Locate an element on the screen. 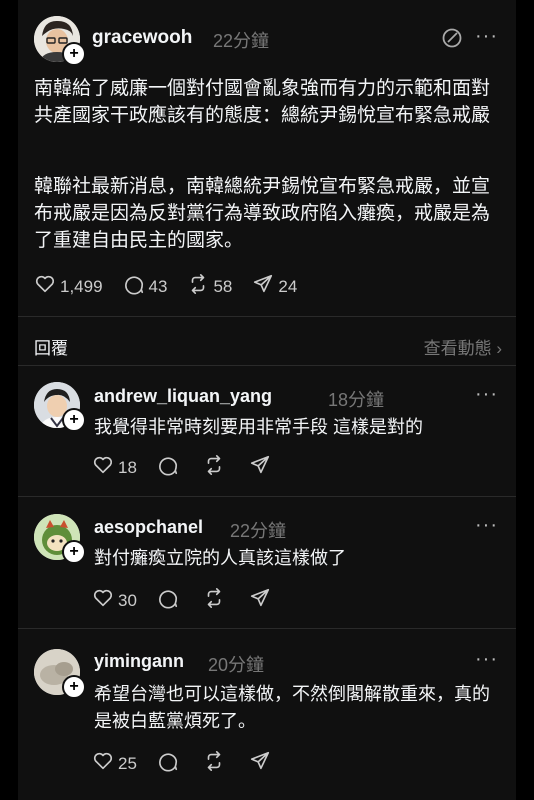  reply-time: 22分鐘 is located at coordinates (258, 531).